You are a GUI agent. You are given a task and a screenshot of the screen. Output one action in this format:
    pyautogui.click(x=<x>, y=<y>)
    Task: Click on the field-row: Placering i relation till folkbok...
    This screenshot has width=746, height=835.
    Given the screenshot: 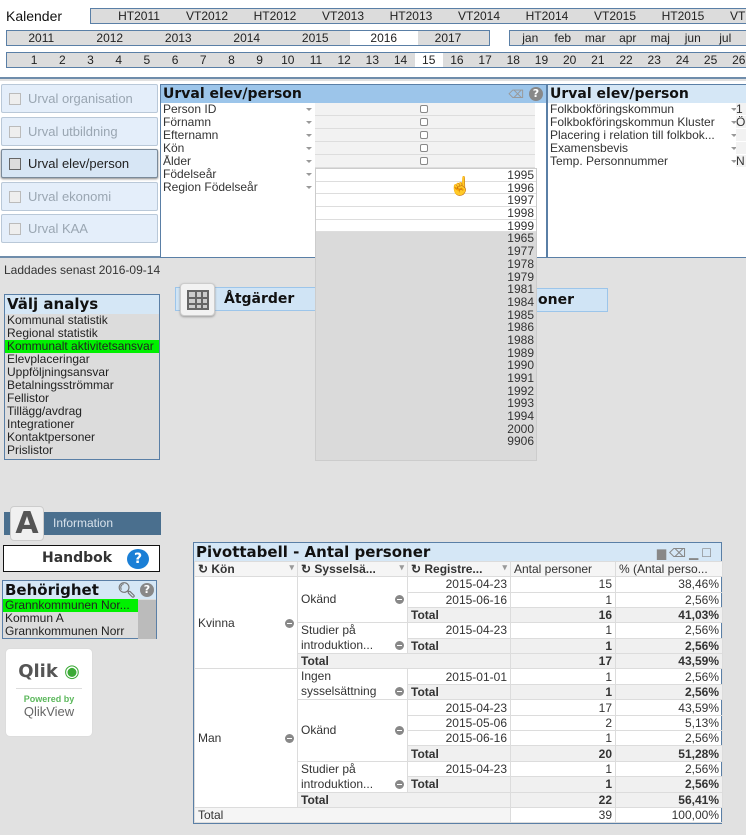 What is the action you would take?
    pyautogui.click(x=647, y=135)
    